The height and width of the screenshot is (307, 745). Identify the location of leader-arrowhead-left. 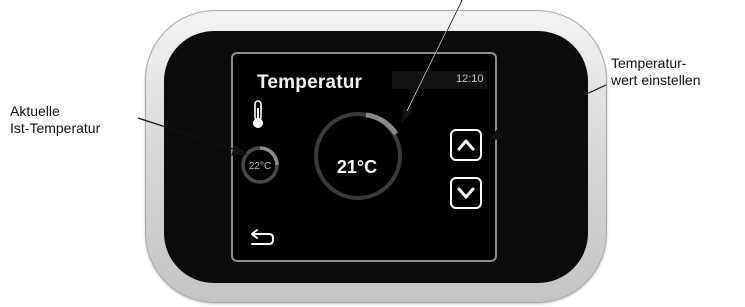
(239, 150).